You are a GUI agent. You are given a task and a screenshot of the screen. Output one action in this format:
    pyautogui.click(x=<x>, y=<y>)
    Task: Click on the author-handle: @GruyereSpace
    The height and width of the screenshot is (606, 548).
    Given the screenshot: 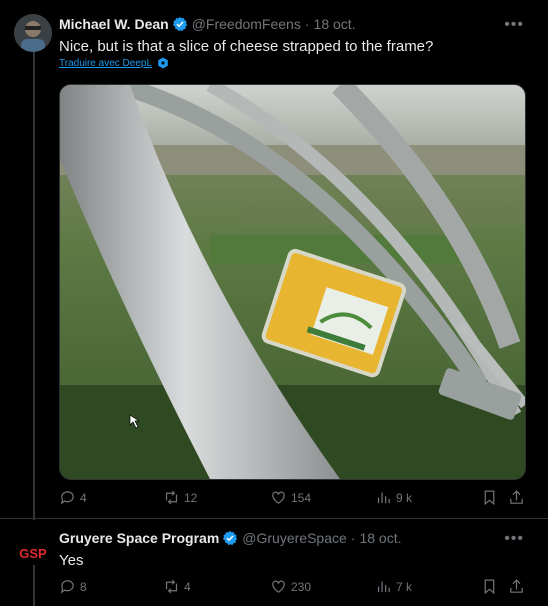 What is the action you would take?
    pyautogui.click(x=294, y=538)
    